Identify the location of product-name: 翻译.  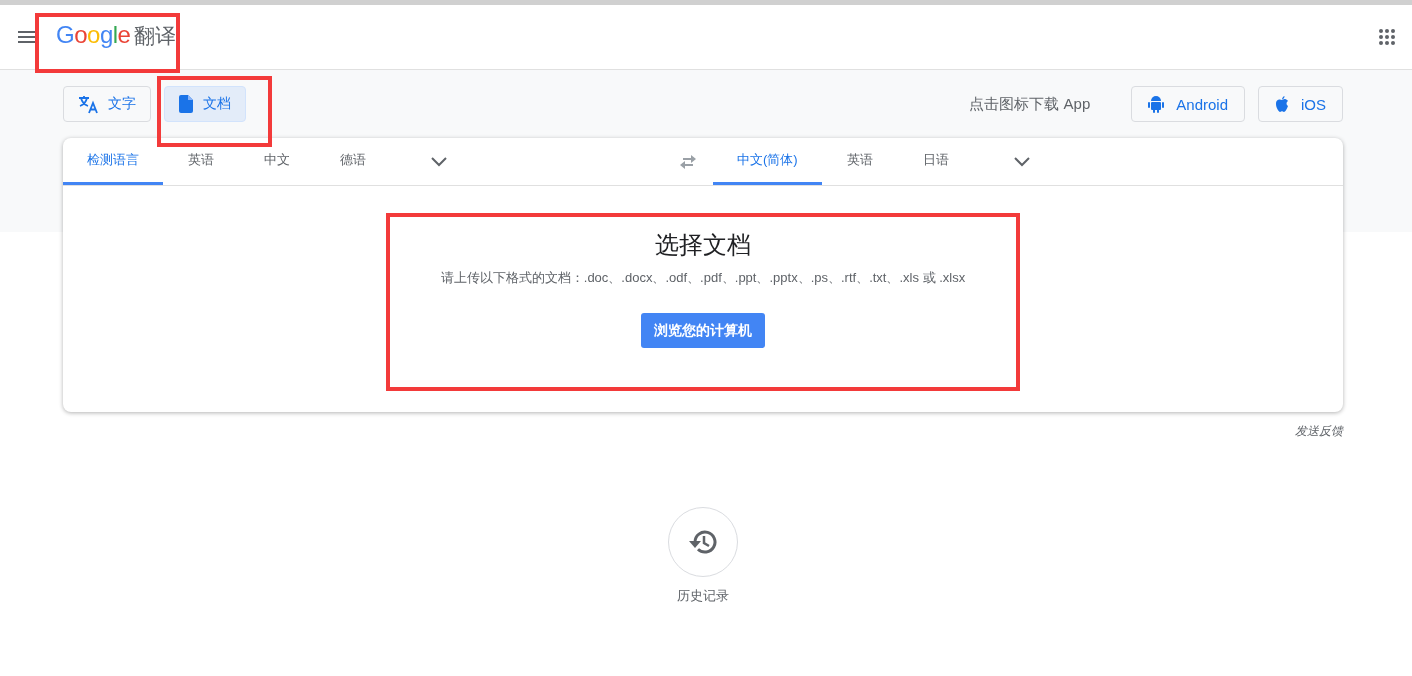
(155, 35).